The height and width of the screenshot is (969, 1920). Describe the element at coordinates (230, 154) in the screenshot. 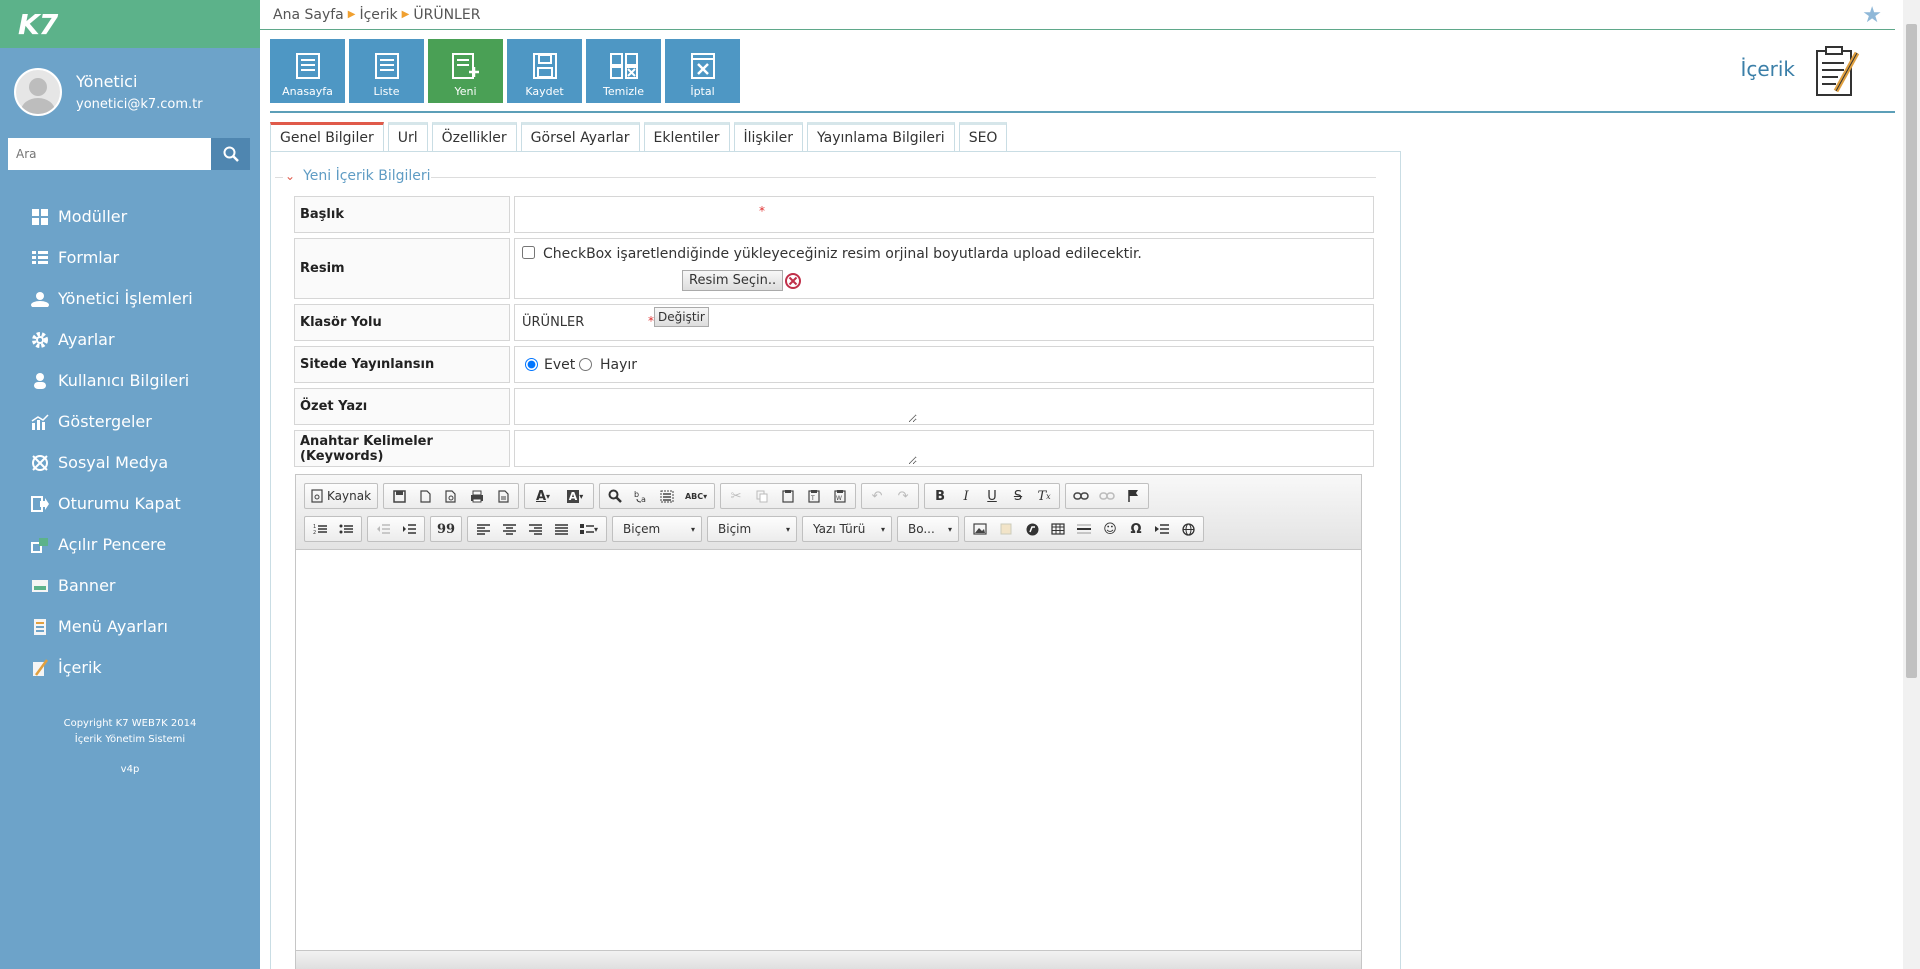

I see `search-button` at that location.